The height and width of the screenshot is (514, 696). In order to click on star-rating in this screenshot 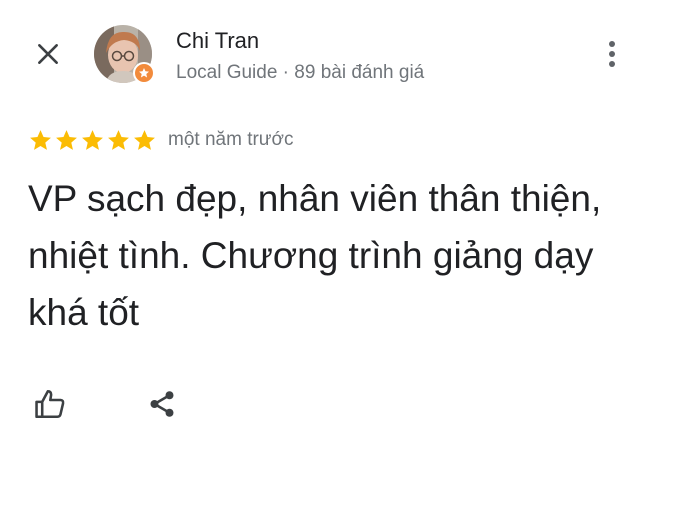, I will do `click(92, 140)`.